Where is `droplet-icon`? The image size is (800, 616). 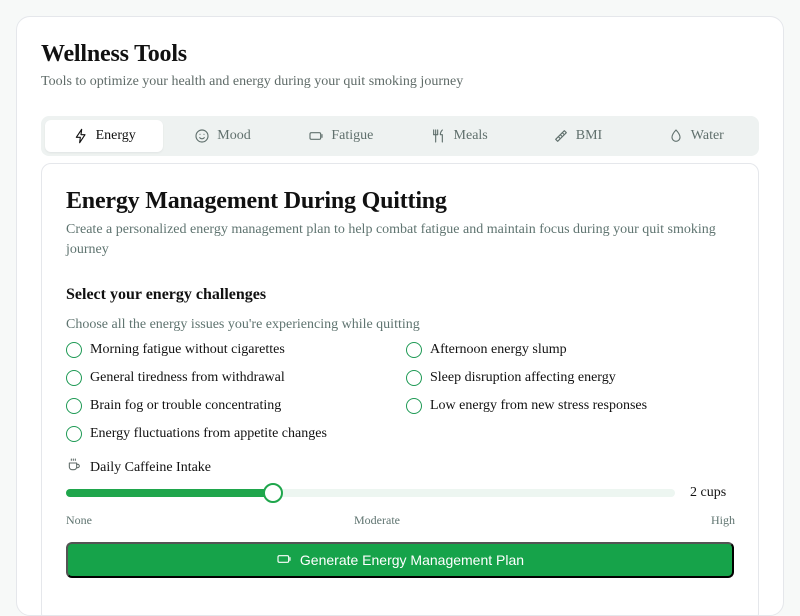
droplet-icon is located at coordinates (676, 136).